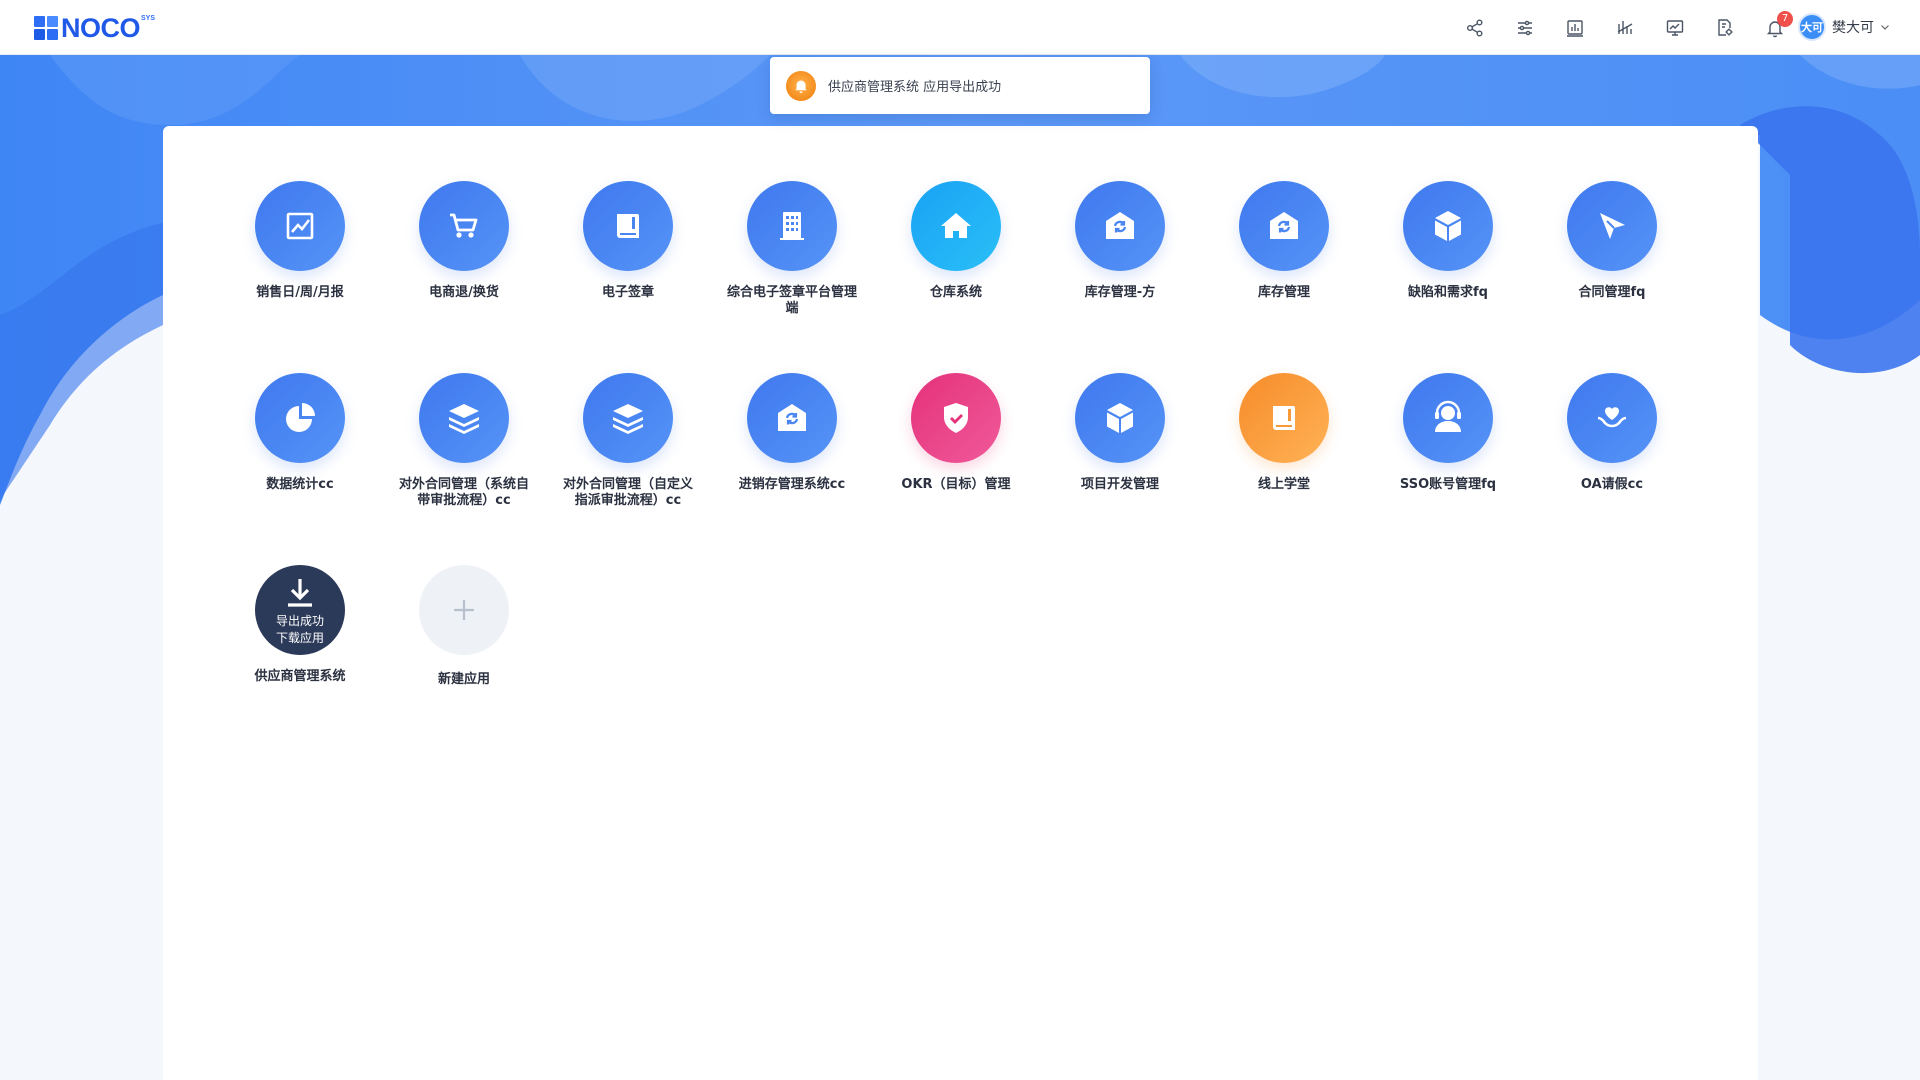 The image size is (1920, 1080). I want to click on avatar: 大可, so click(1812, 27).